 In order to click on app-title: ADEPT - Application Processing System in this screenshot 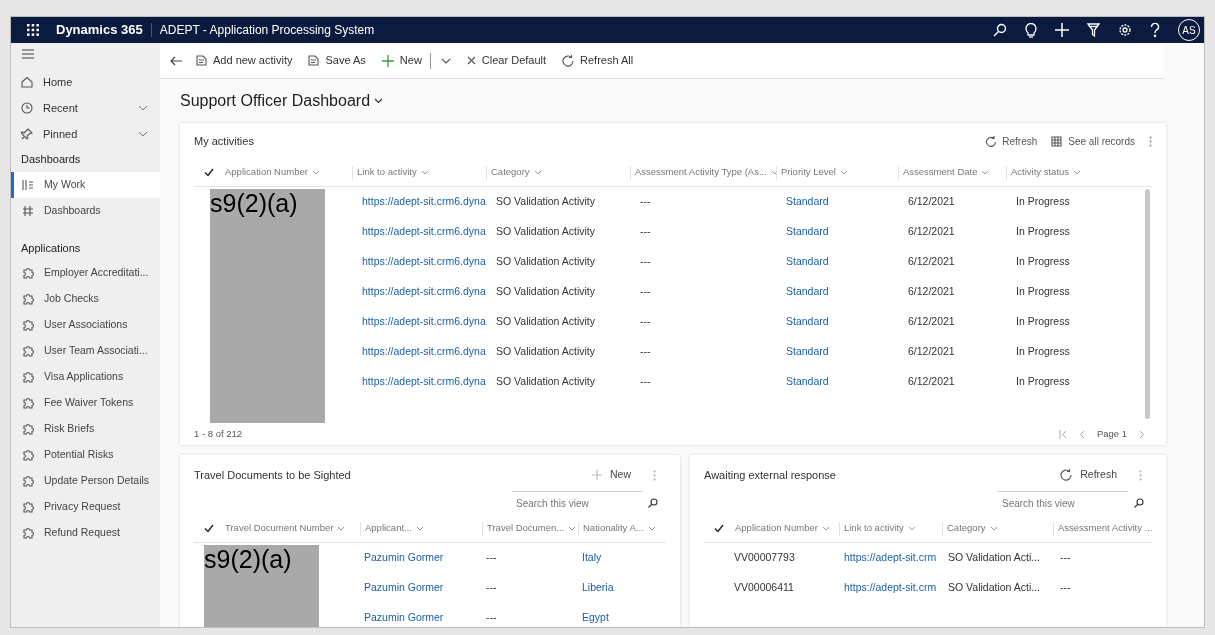, I will do `click(267, 30)`.